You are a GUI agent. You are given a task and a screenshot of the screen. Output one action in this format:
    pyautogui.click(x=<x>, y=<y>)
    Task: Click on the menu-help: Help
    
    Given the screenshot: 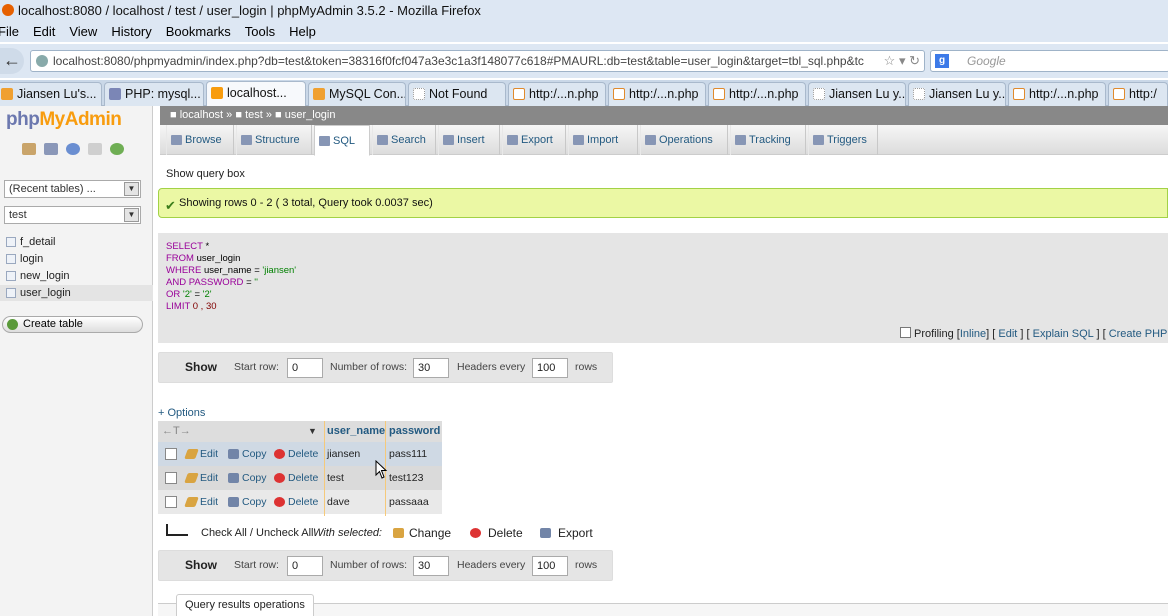 What is the action you would take?
    pyautogui.click(x=302, y=32)
    